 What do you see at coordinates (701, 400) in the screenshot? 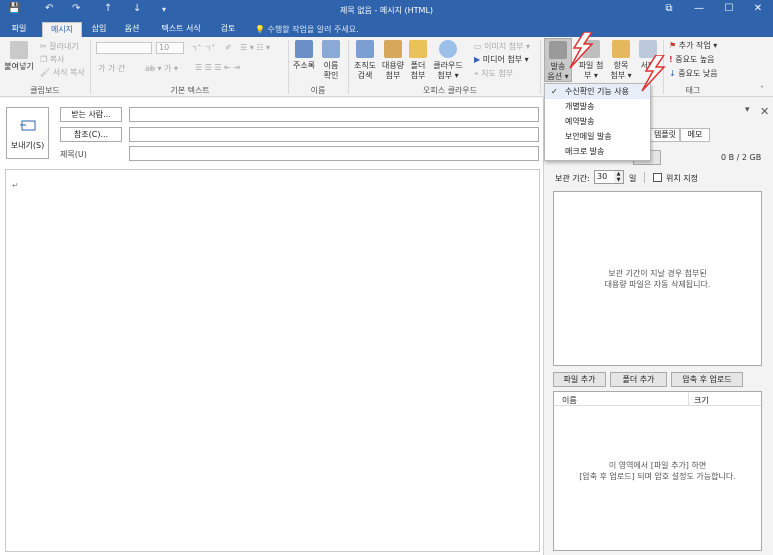
I see `column-size: 크기` at bounding box center [701, 400].